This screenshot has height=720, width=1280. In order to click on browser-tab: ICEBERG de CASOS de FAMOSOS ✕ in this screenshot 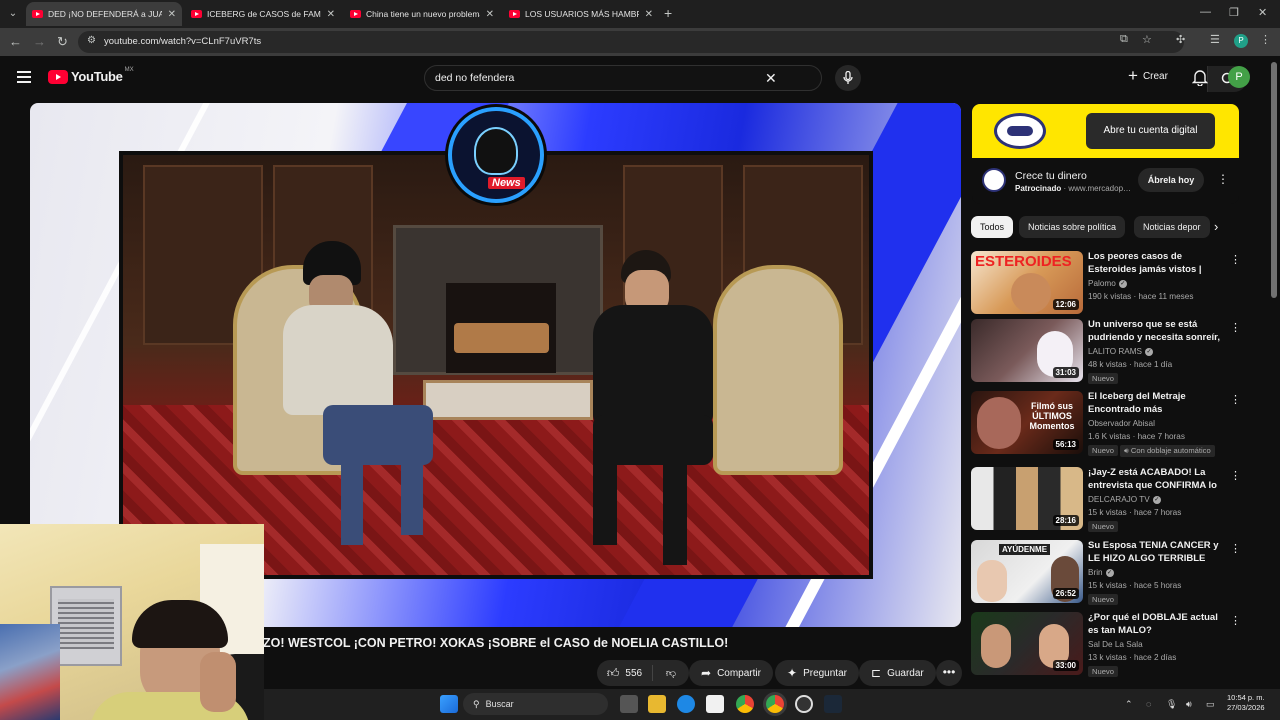, I will do `click(263, 14)`.